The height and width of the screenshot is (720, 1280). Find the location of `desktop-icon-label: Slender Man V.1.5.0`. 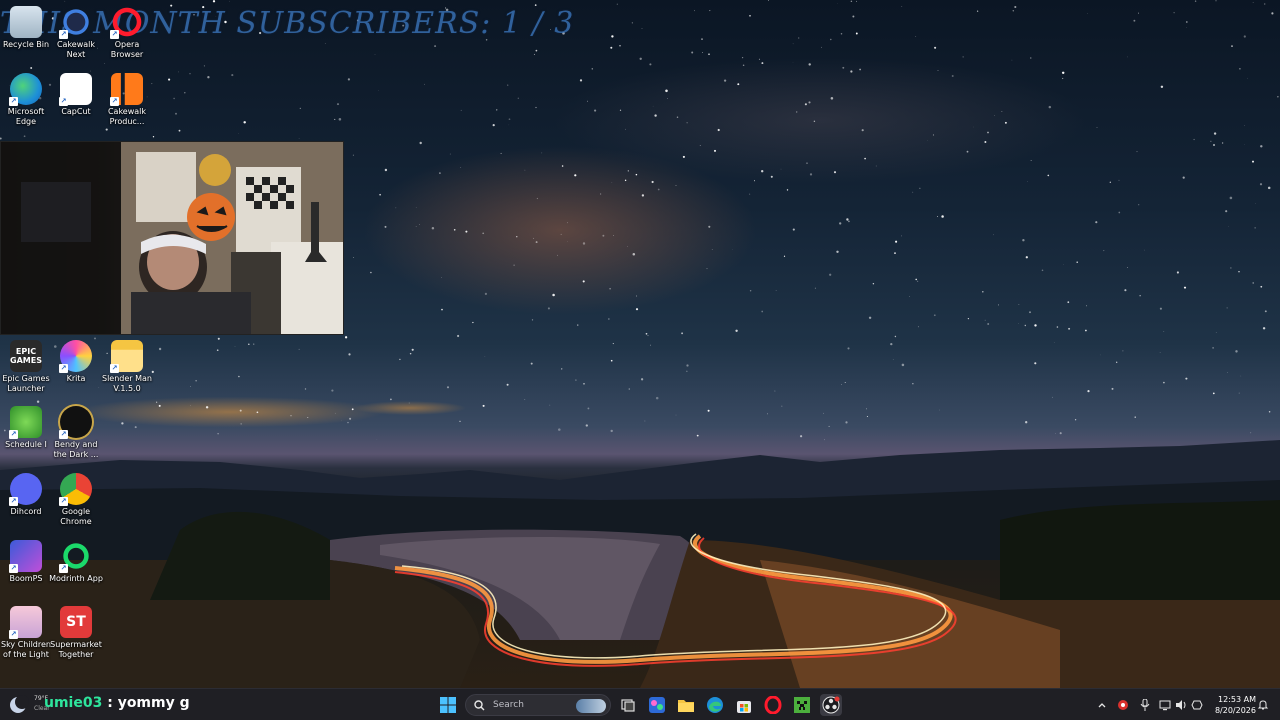

desktop-icon-label: Slender Man V.1.5.0 is located at coordinates (127, 383).